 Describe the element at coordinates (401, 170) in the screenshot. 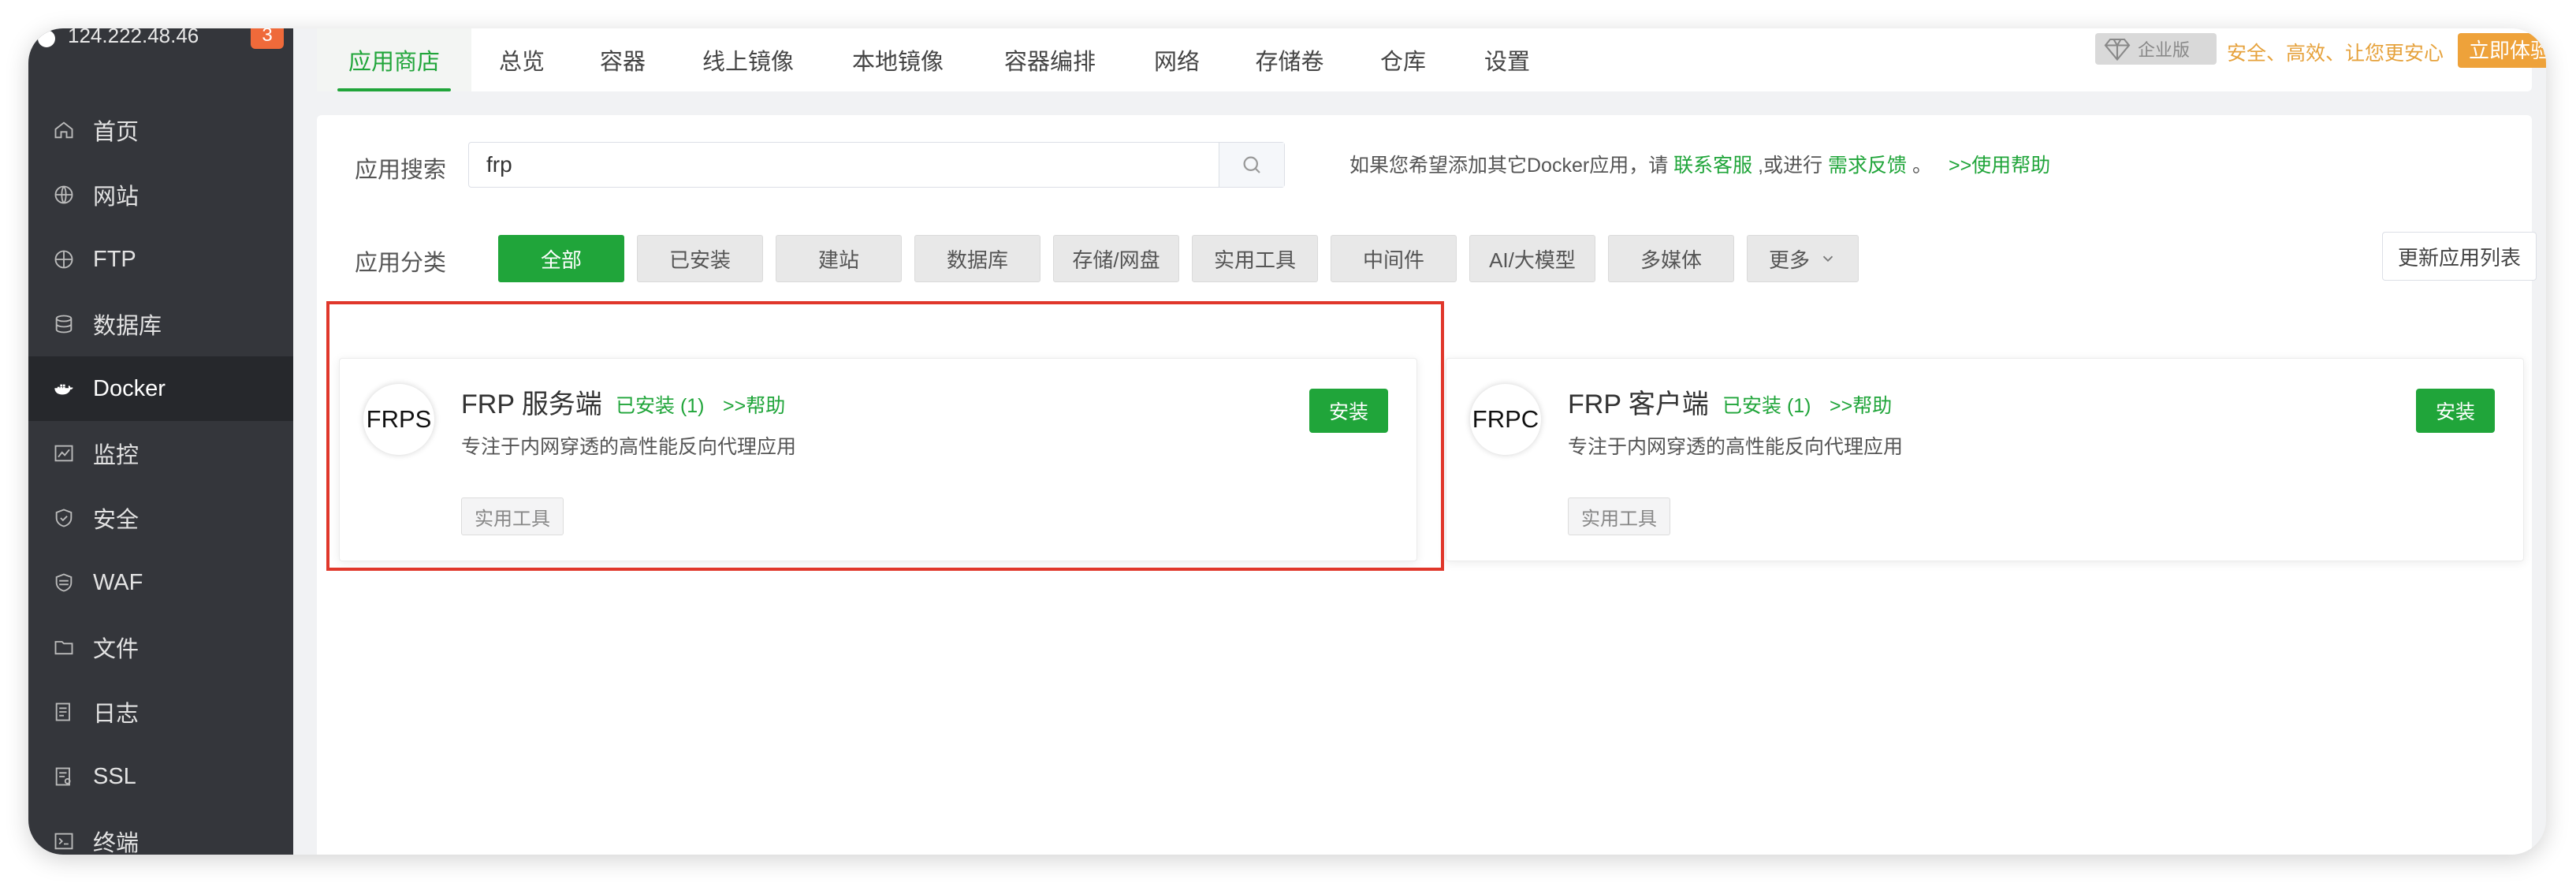

I see `search-label: 应用搜索` at that location.